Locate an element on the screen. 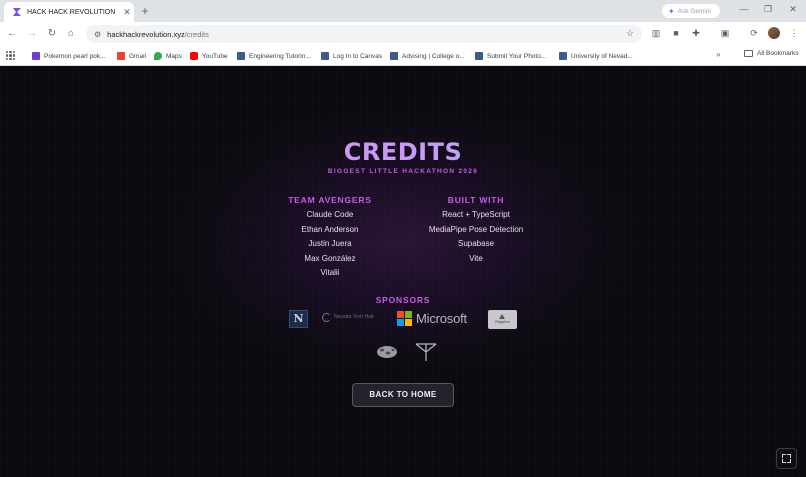 This screenshot has width=806, height=477. sync-icon: ⟳ is located at coordinates (754, 33).